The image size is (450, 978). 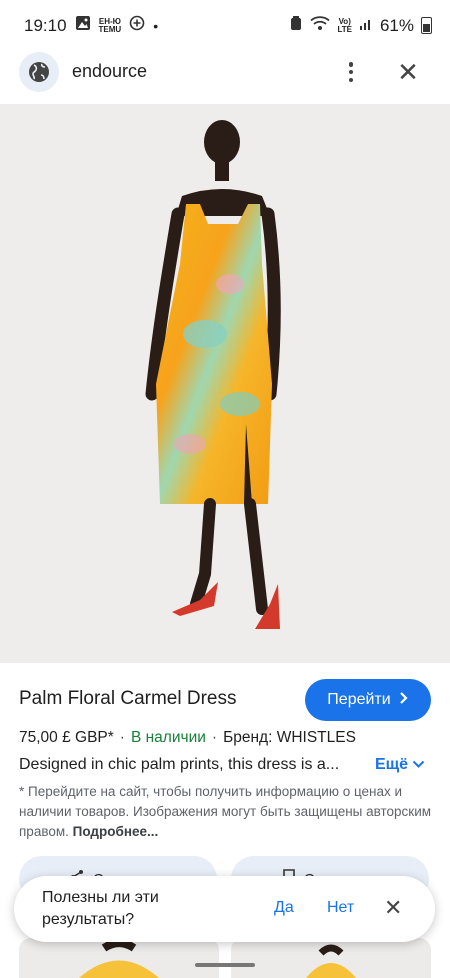 I want to click on globe-icon, so click(x=39, y=72).